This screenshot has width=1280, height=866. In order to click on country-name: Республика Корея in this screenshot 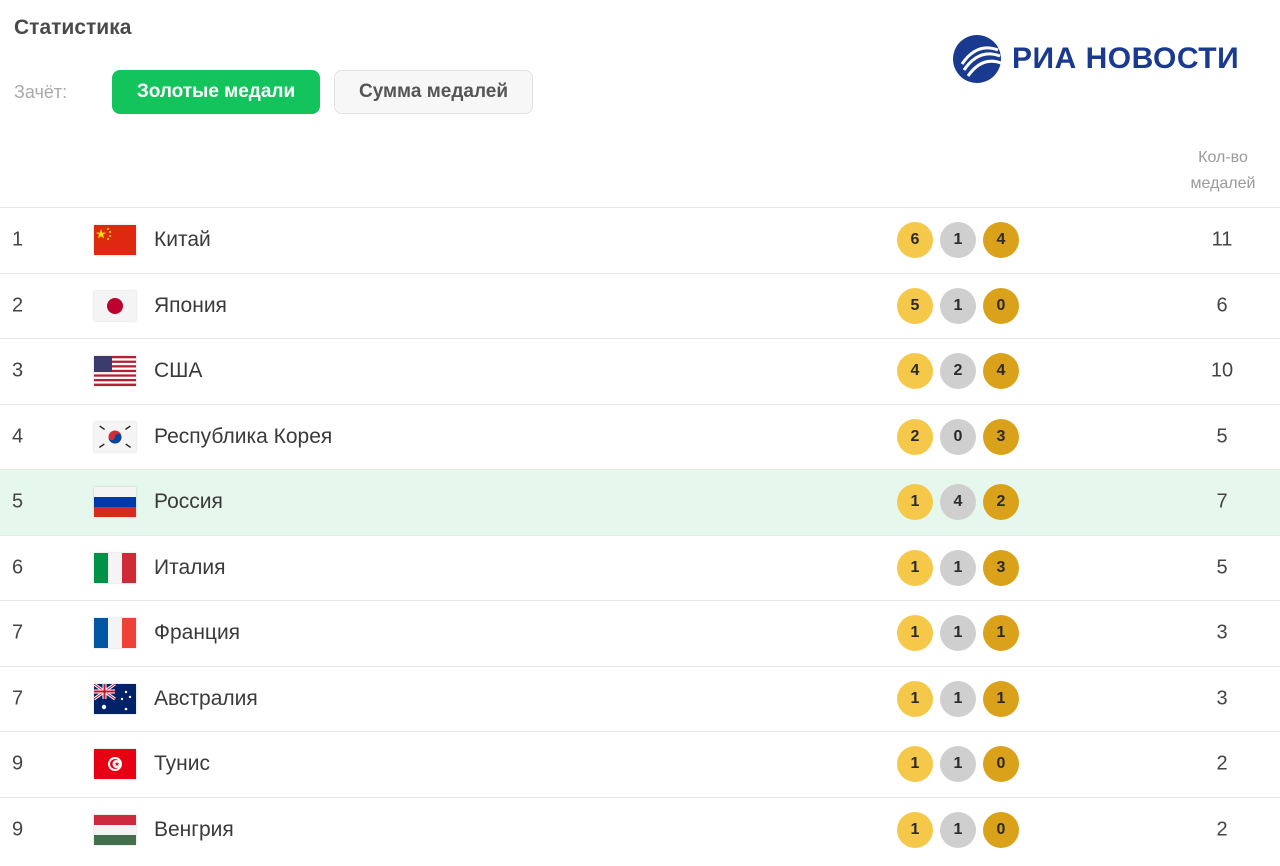, I will do `click(243, 436)`.